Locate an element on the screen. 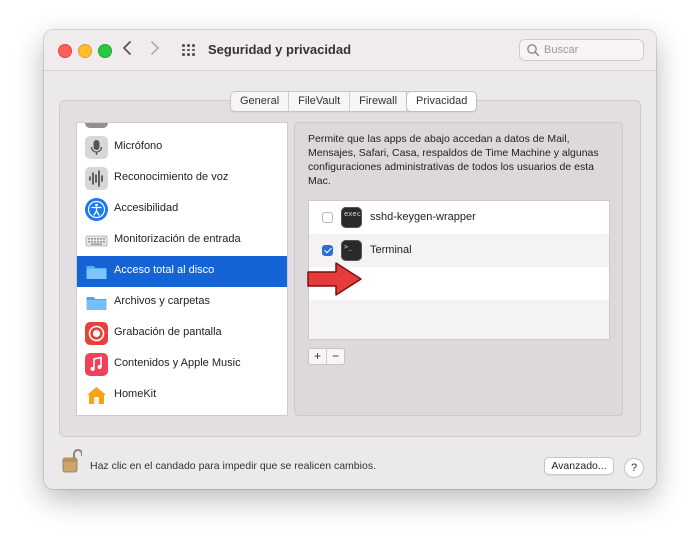 This screenshot has width=700, height=548. sidebar-item-grabacion-pantalla: Grabación de pantalla is located at coordinates (182, 333).